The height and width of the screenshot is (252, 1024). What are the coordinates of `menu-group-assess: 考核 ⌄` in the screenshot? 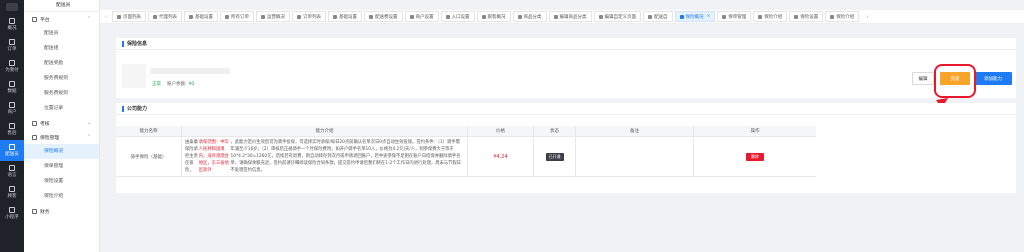 It's located at (61, 123).